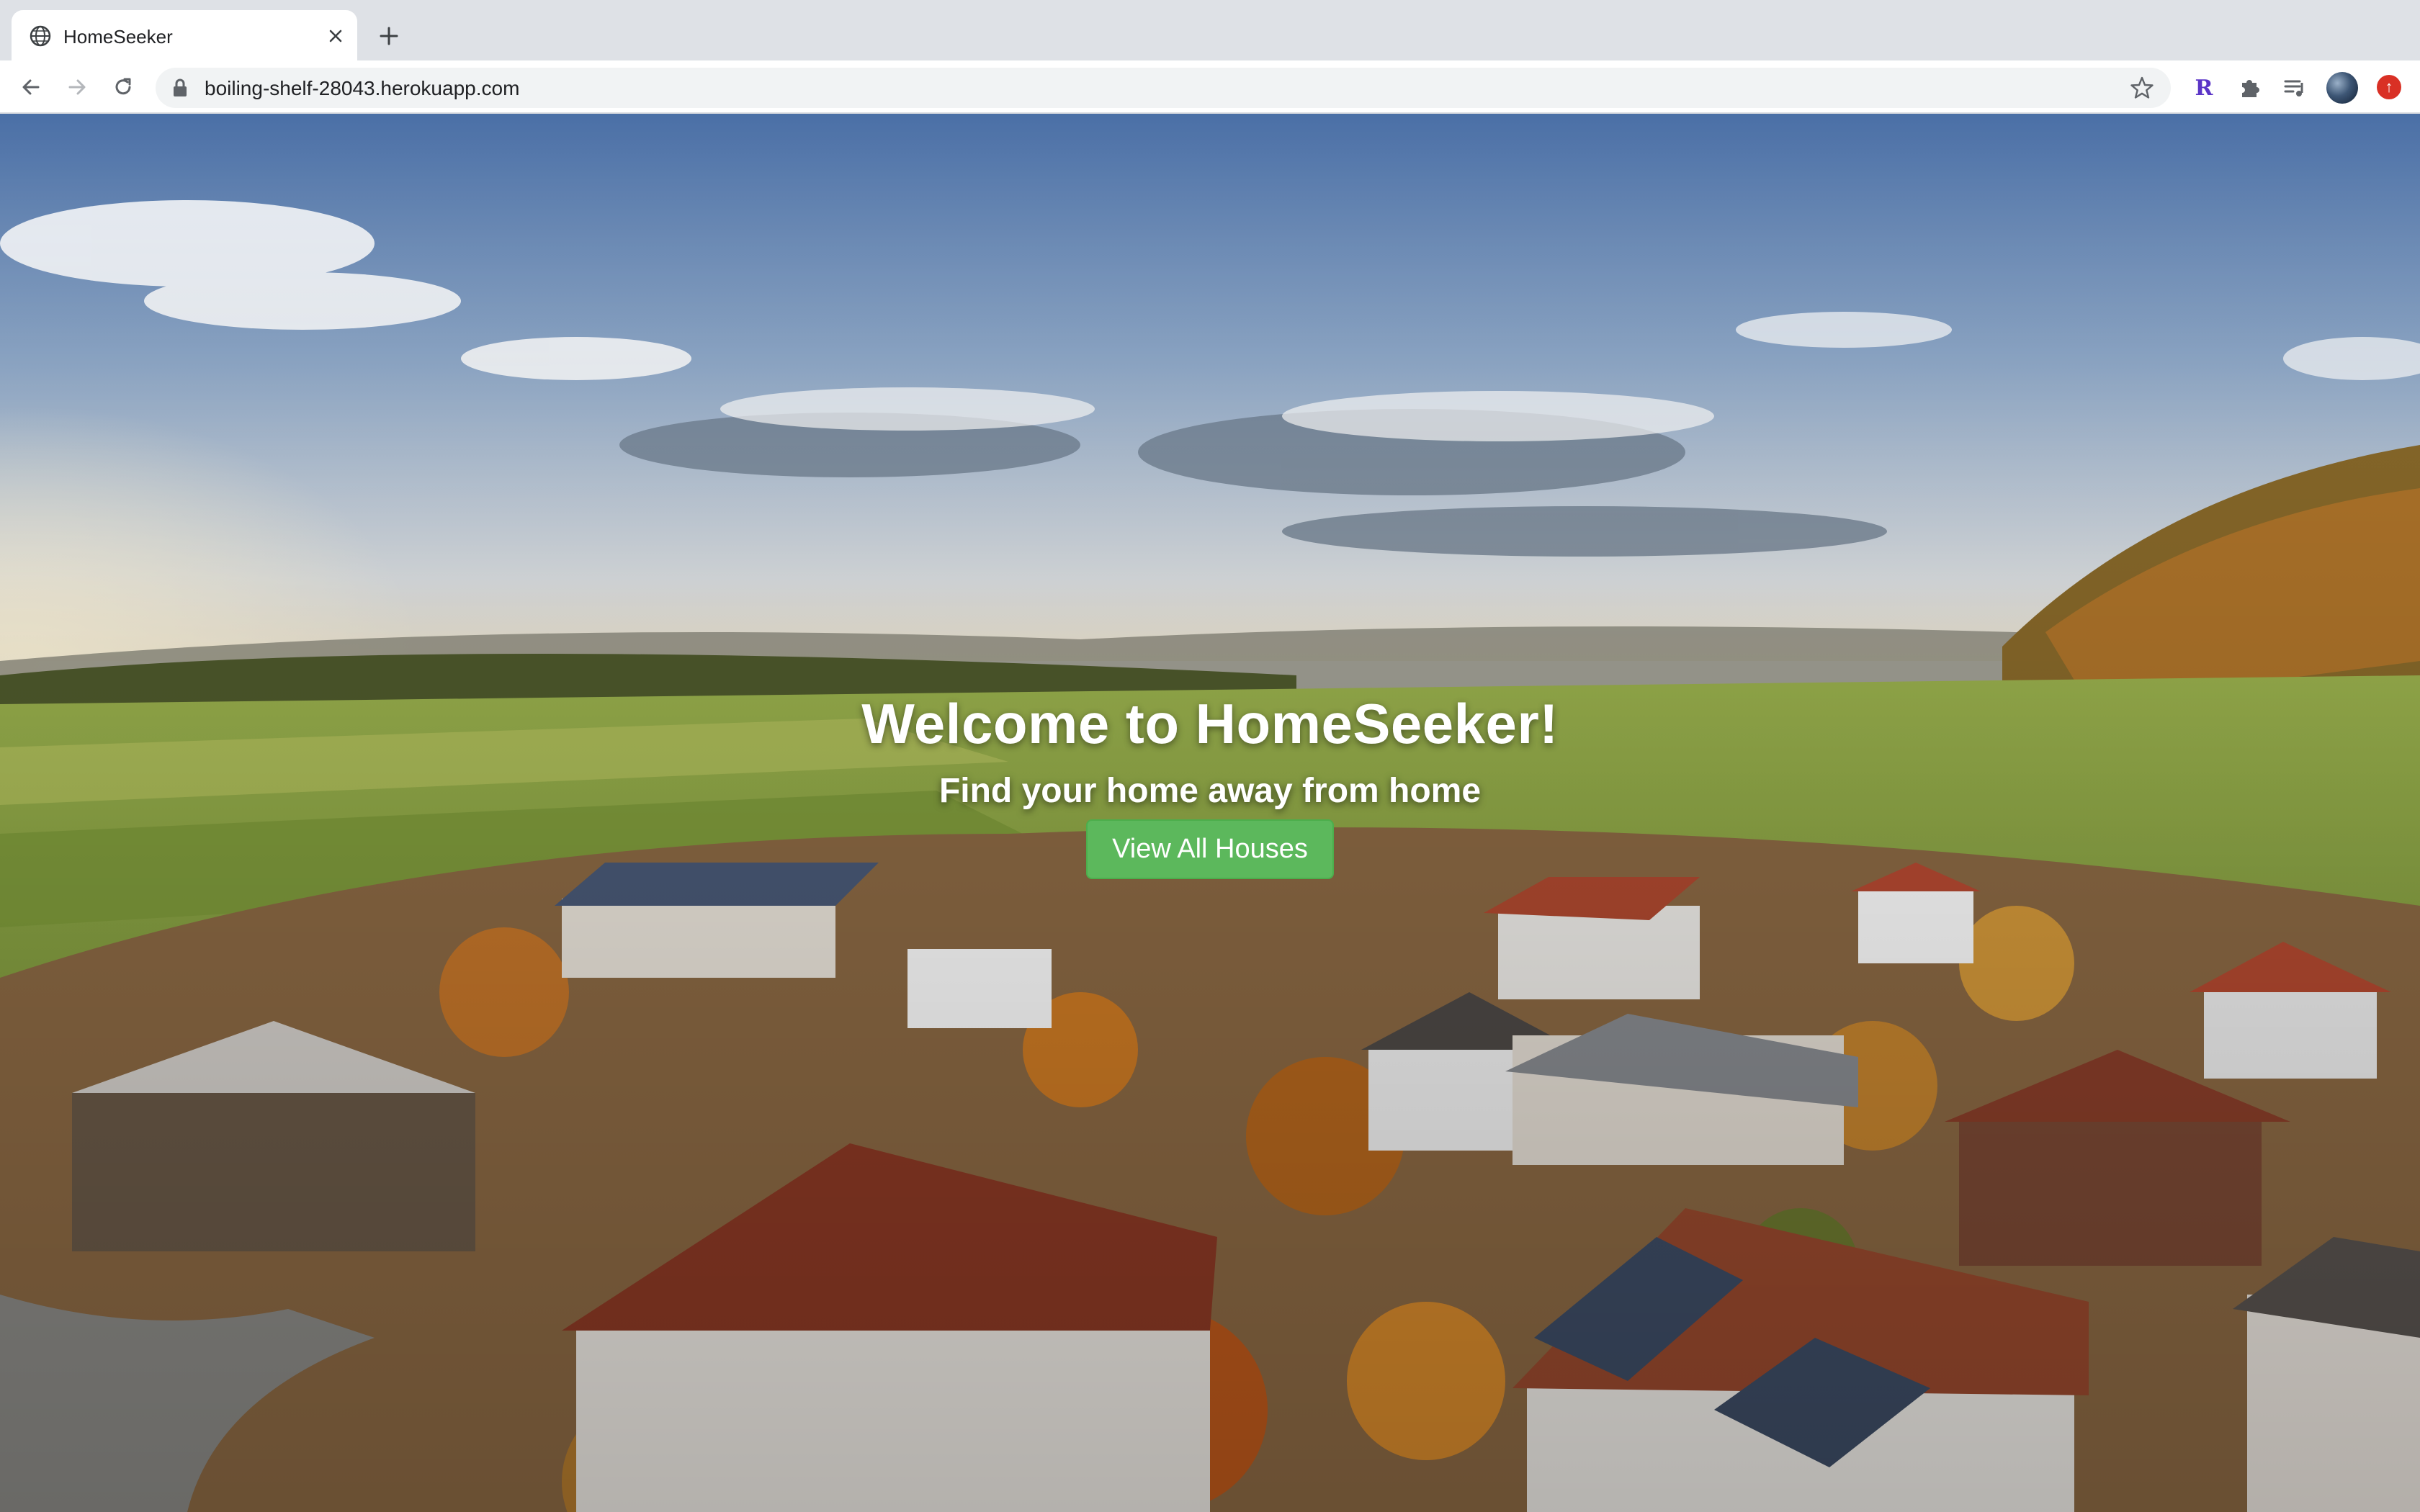 The width and height of the screenshot is (2420, 1512). What do you see at coordinates (1210, 849) in the screenshot?
I see `view-all-houses-button: View All Houses` at bounding box center [1210, 849].